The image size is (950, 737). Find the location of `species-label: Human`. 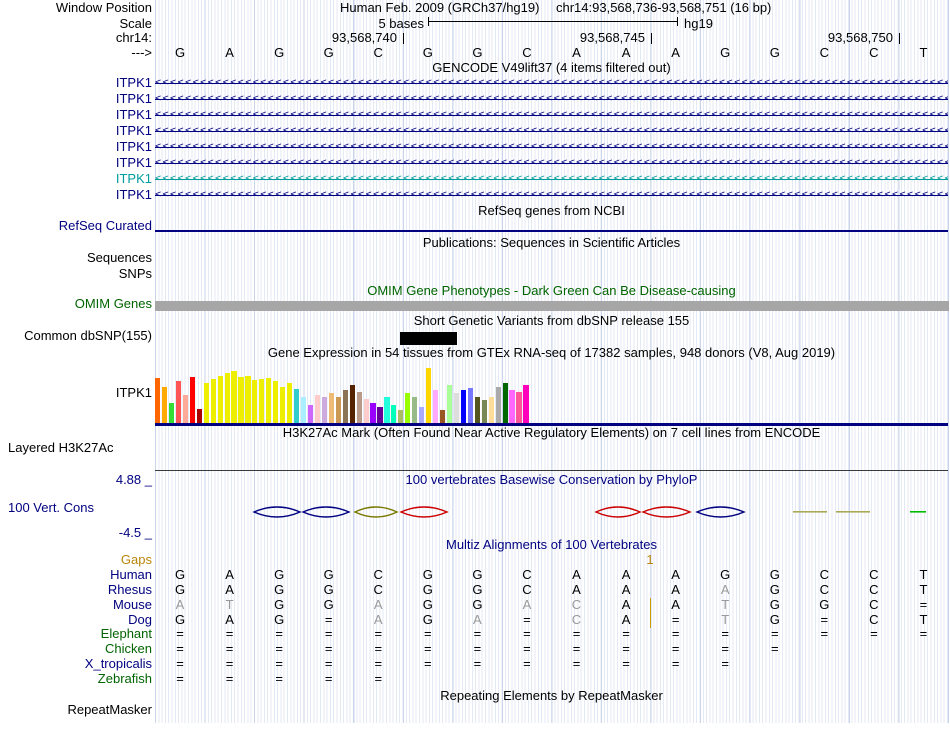

species-label: Human is located at coordinates (76, 575).